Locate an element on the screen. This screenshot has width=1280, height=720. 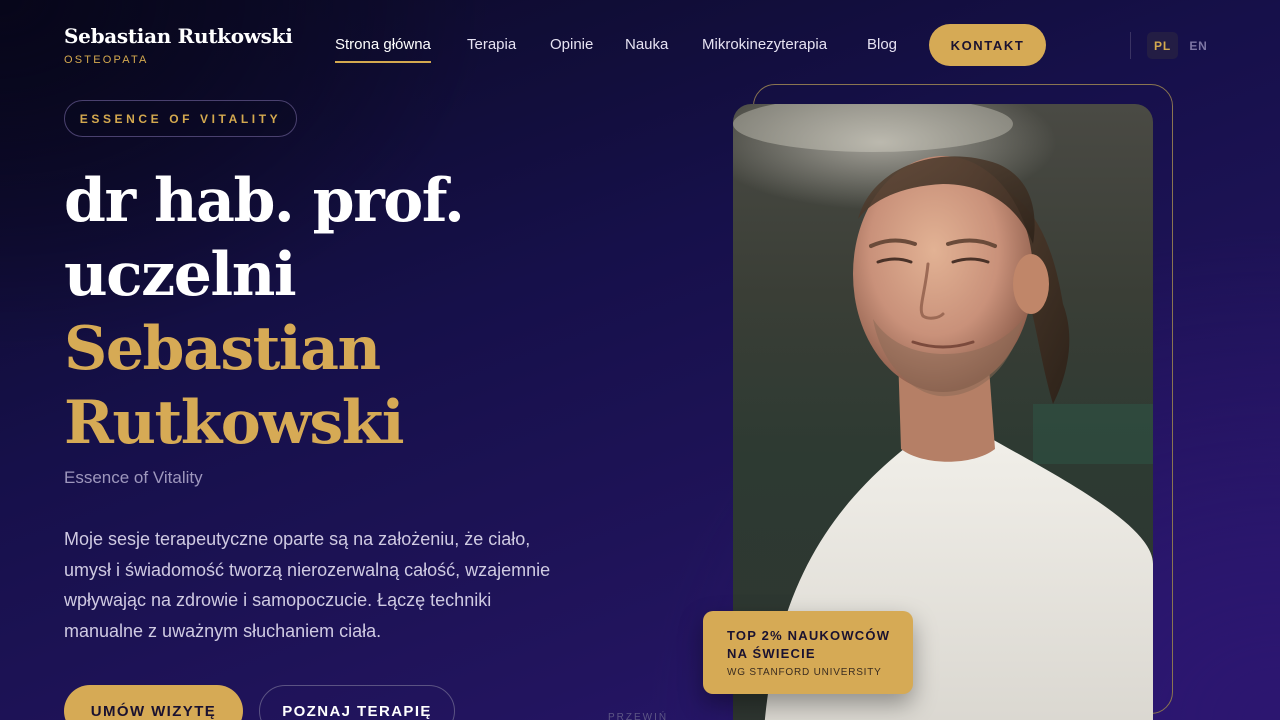
nav-item-mikrokinezyterapia: Mikrokinezyterapia is located at coordinates (764, 44).